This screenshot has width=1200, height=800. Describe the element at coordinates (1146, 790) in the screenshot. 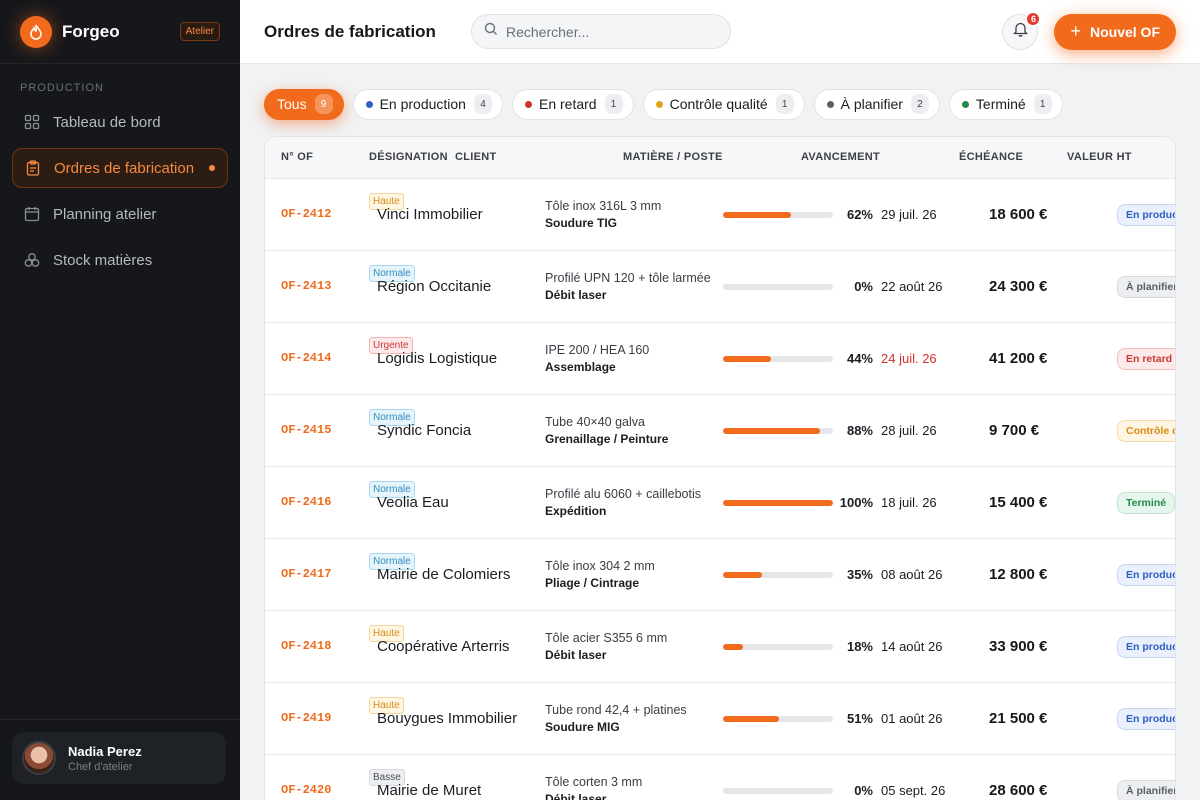

I see `status-badge: À planifier` at that location.